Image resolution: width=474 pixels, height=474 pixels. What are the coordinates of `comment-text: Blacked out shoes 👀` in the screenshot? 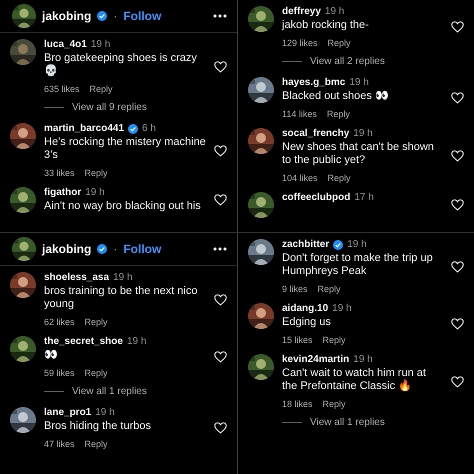 It's located at (336, 96).